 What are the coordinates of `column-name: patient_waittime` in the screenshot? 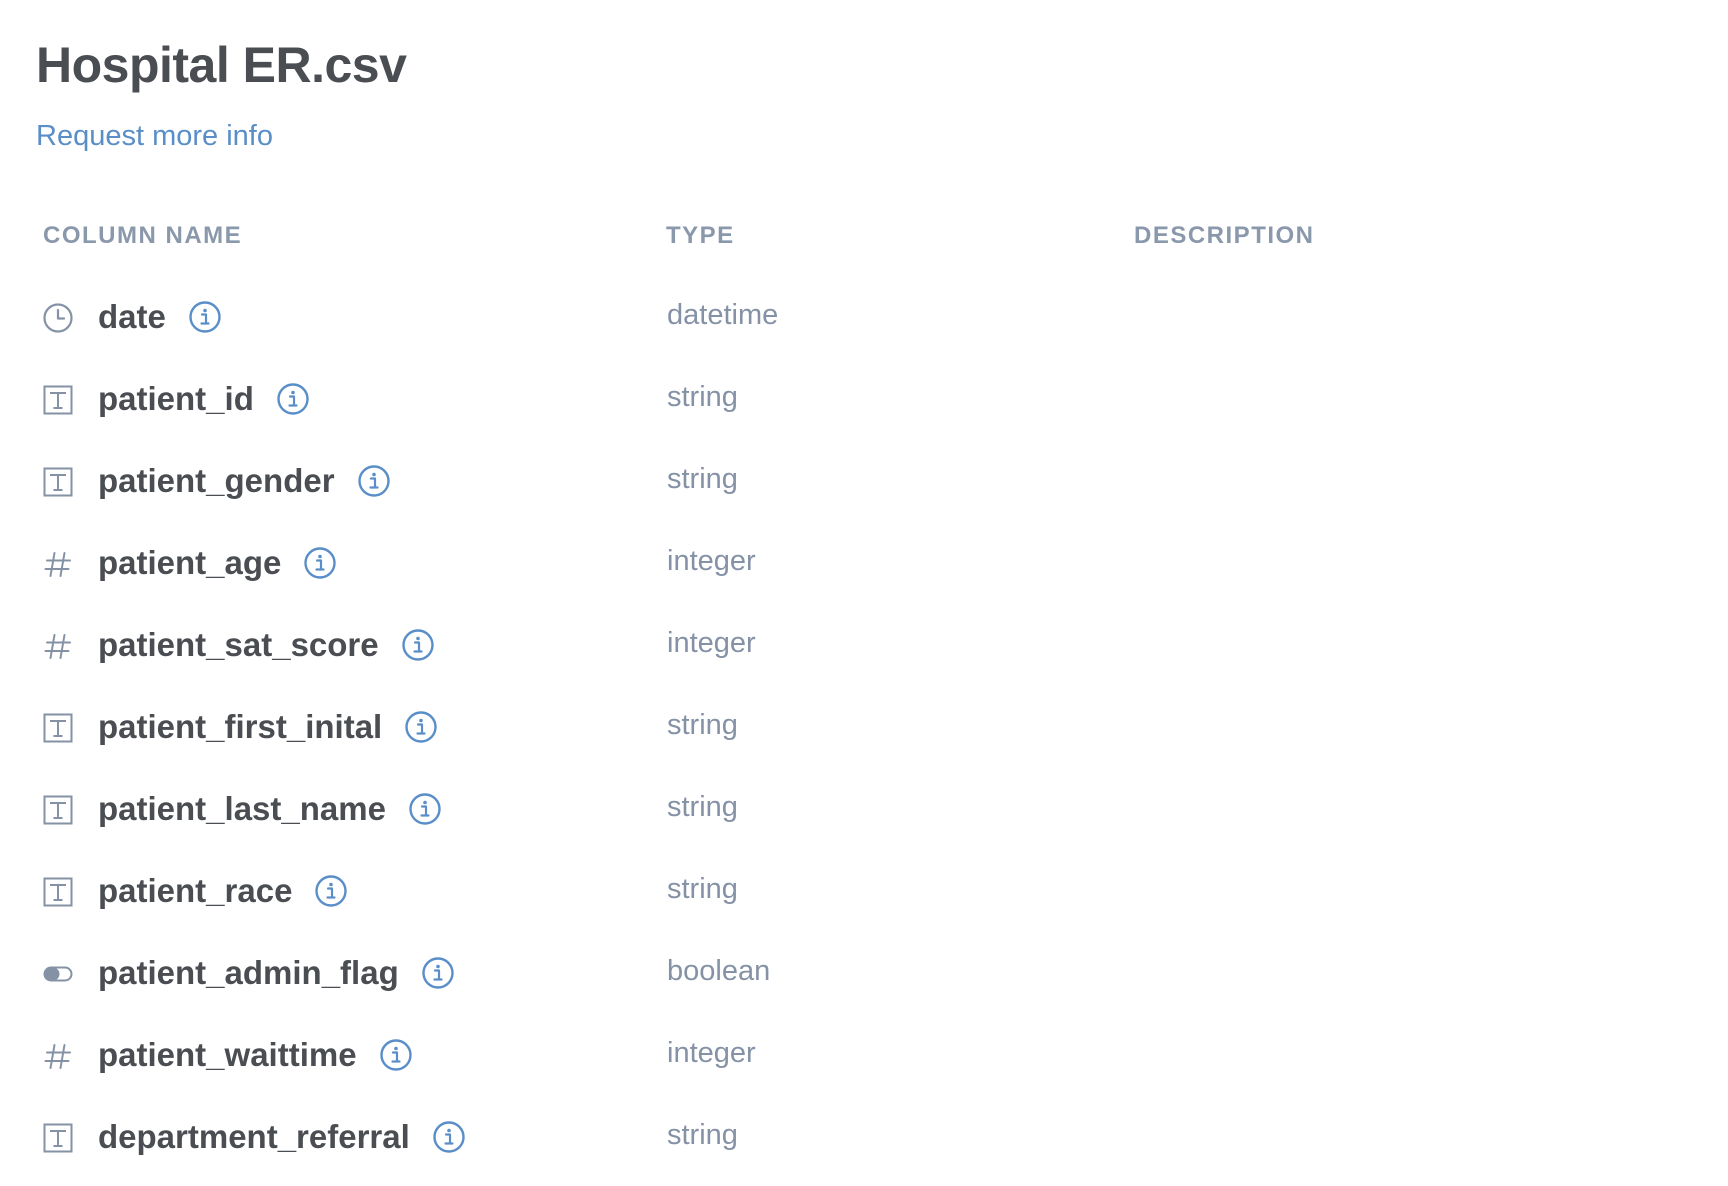 It's located at (227, 1054).